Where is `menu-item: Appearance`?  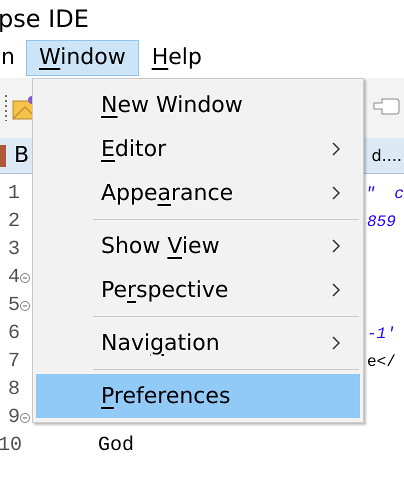 menu-item: Appearance is located at coordinates (198, 193).